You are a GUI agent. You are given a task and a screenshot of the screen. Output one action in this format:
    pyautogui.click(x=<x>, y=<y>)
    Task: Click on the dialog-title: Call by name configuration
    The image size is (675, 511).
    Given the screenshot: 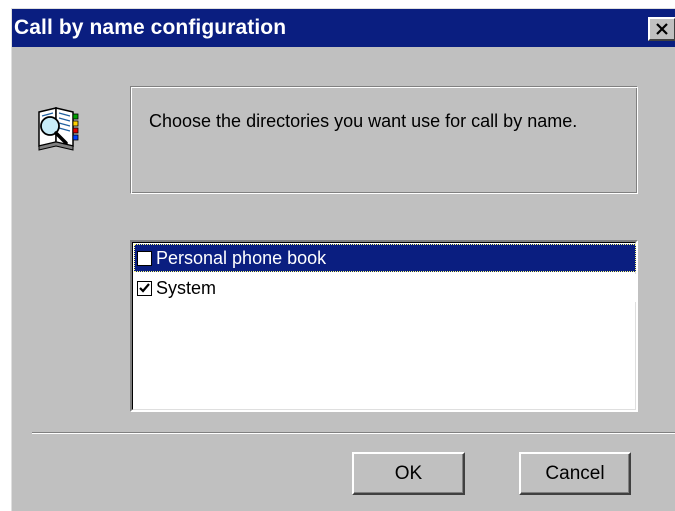 What is the action you would take?
    pyautogui.click(x=150, y=27)
    